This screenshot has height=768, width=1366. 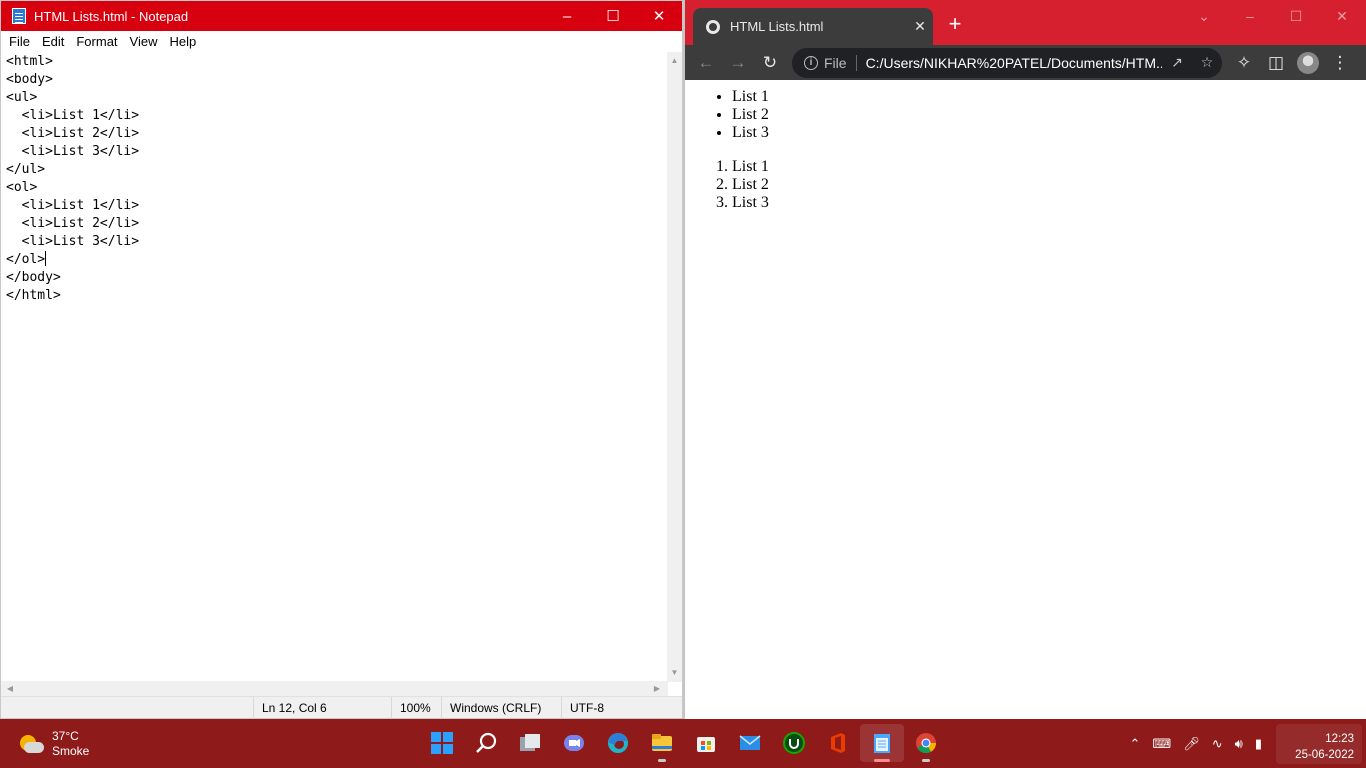 I want to click on teams-chat-icon, so click(x=574, y=743).